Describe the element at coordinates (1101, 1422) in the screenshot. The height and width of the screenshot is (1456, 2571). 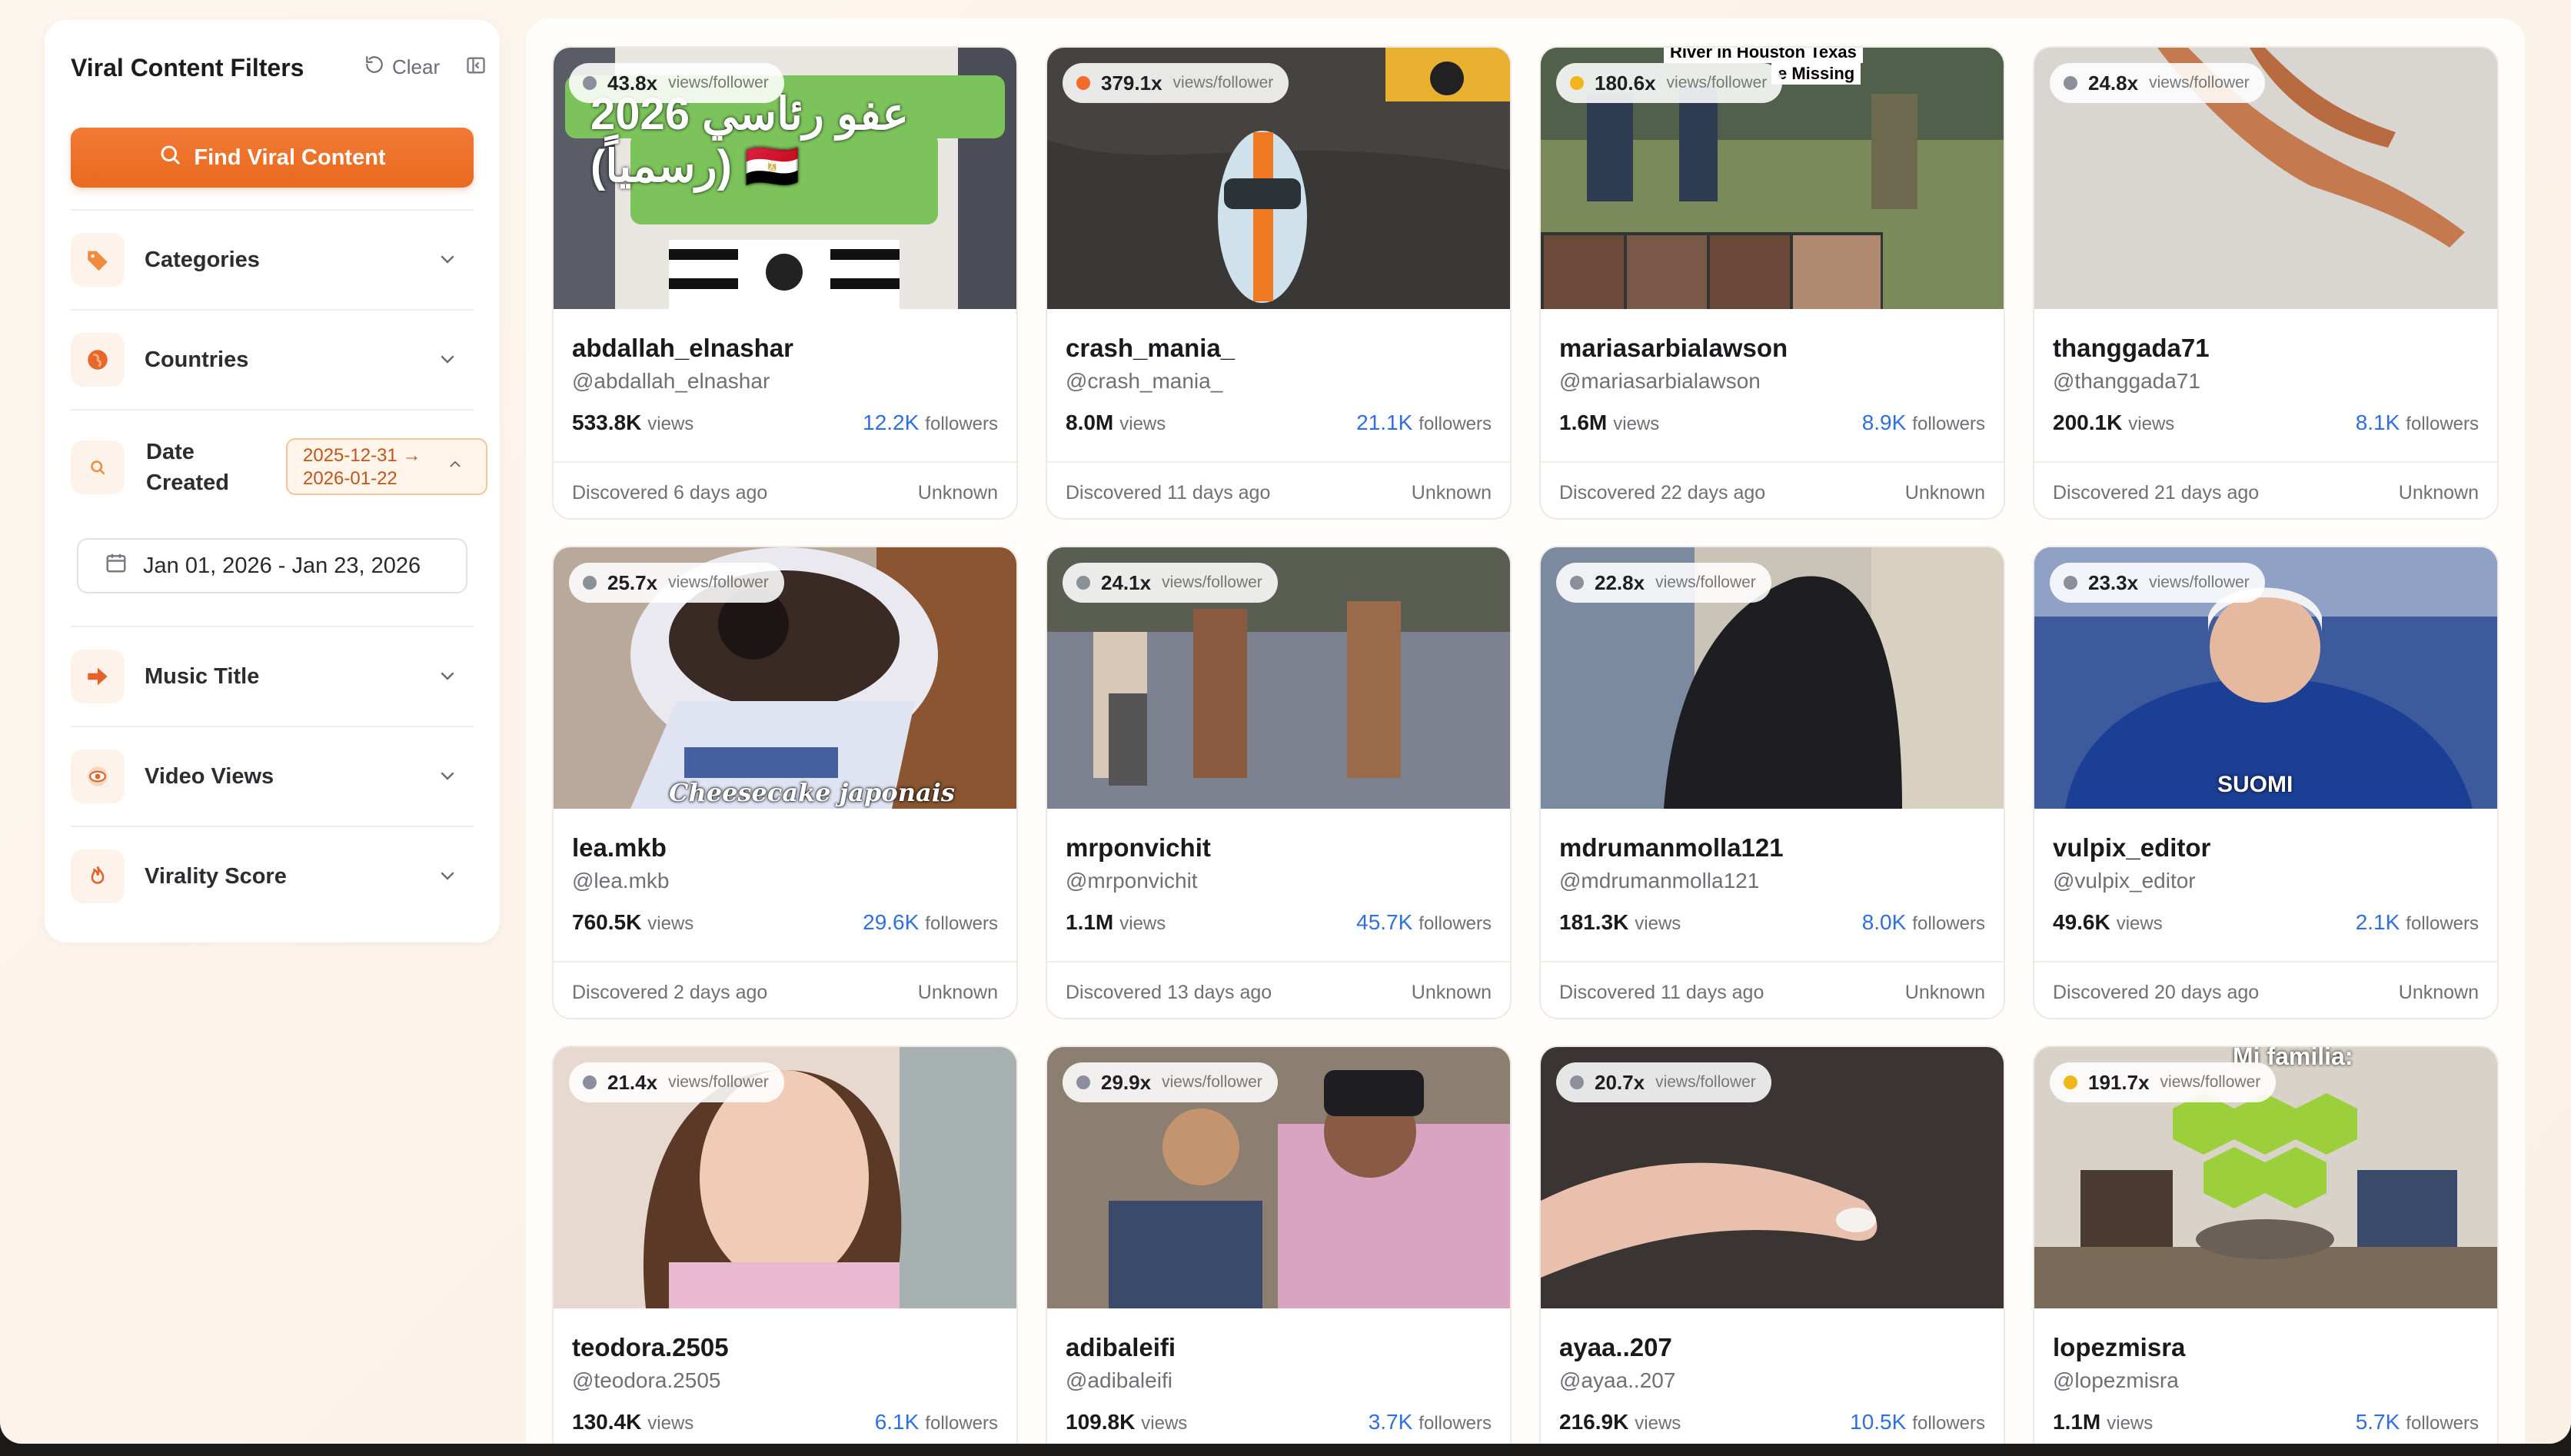
I see `views-count: 109.8K` at that location.